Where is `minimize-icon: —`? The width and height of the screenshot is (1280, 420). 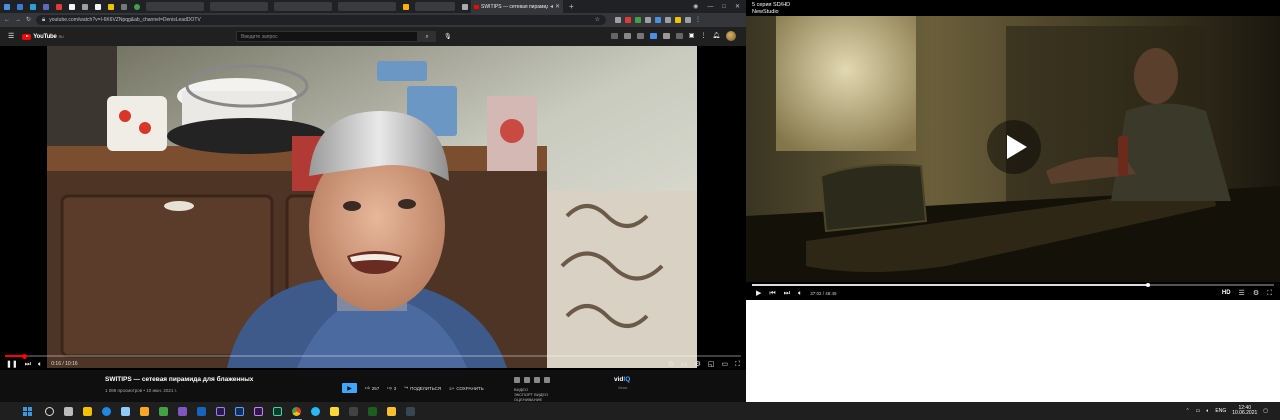 minimize-icon: — is located at coordinates (710, 7).